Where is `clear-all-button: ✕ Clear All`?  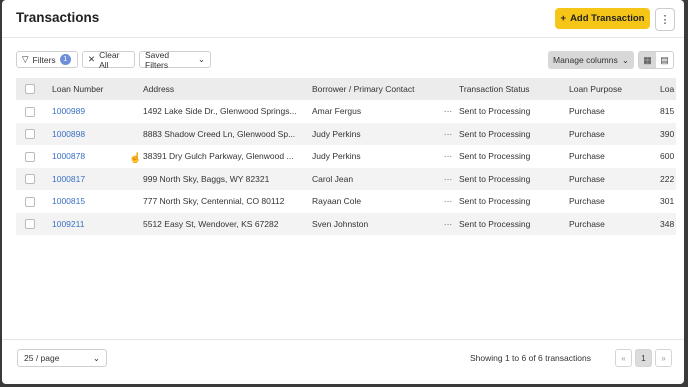 clear-all-button: ✕ Clear All is located at coordinates (108, 59).